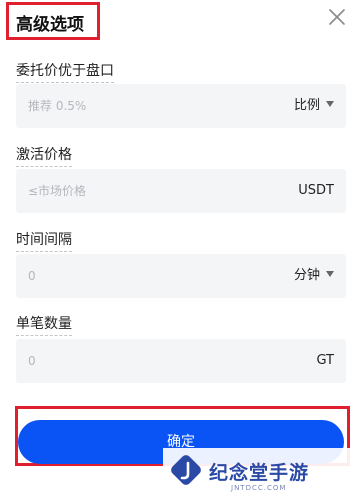 This screenshot has width=362, height=500. Describe the element at coordinates (314, 106) in the screenshot. I see `ratio-unit-select: 比例` at that location.